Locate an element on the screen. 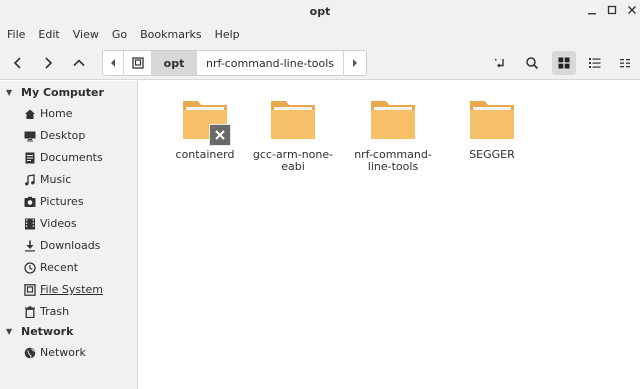 The width and height of the screenshot is (640, 389). path-scroll-left-button is located at coordinates (113, 63).